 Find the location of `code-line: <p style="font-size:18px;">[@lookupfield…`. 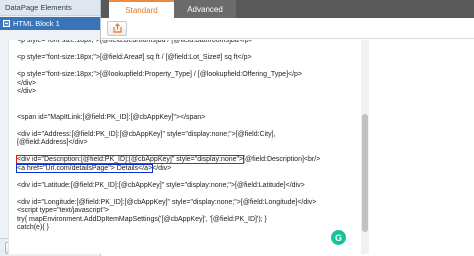

code-line: <p style="font-size:18px;">[@lookupfield… is located at coordinates (160, 74).